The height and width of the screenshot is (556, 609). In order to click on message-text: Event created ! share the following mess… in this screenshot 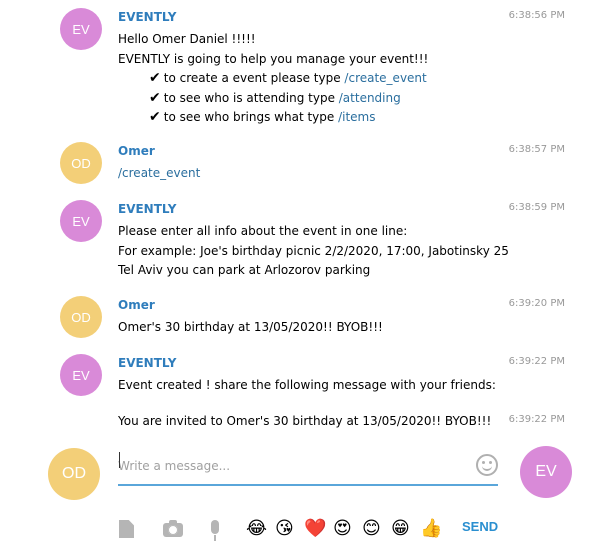, I will do `click(307, 386)`.